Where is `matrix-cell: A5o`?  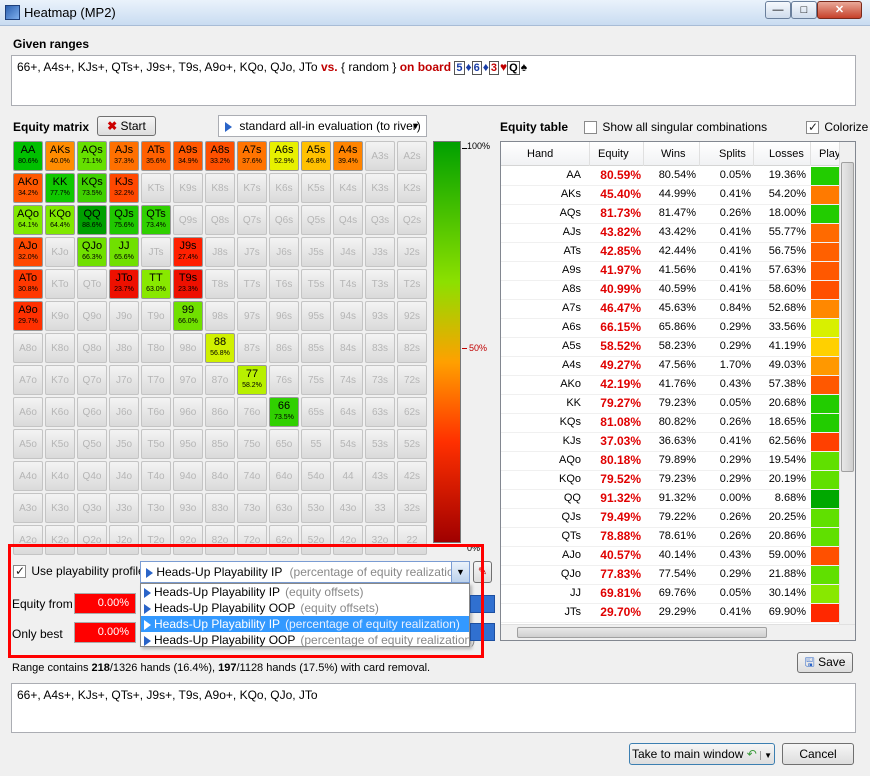
matrix-cell: A5o is located at coordinates (28, 444).